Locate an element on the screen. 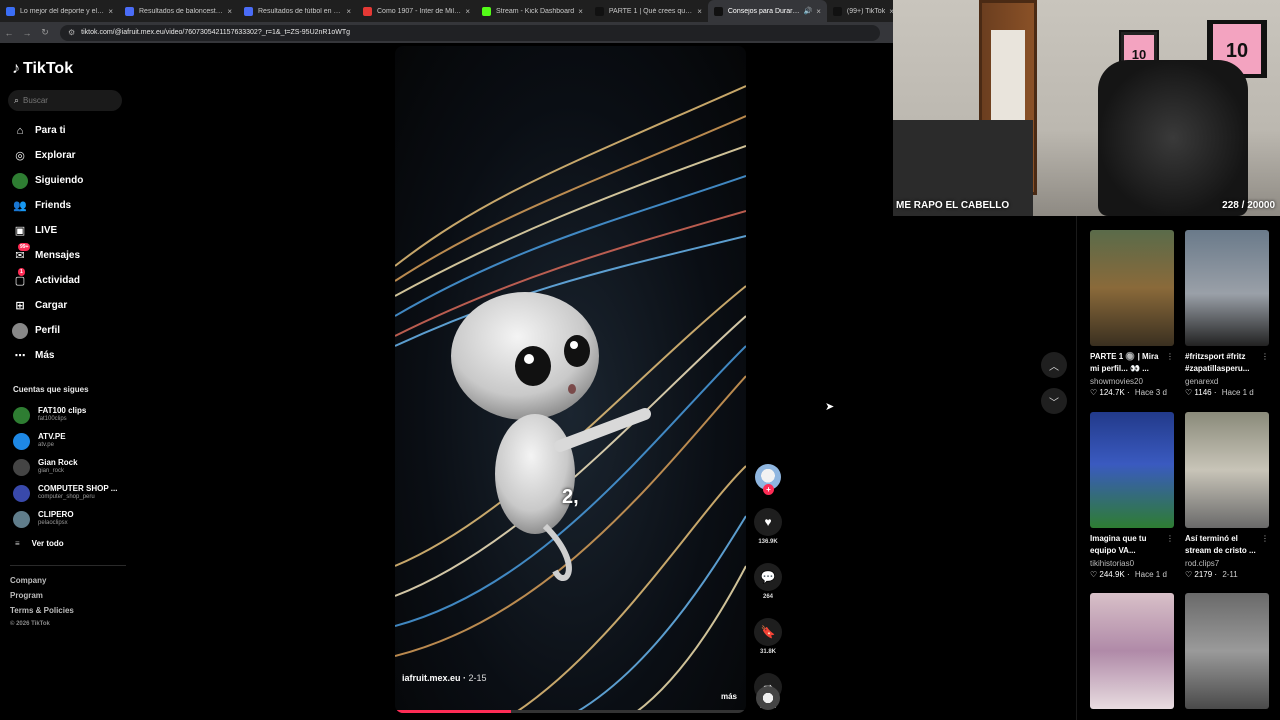  comment-action: 💬 264 is located at coordinates (768, 581).